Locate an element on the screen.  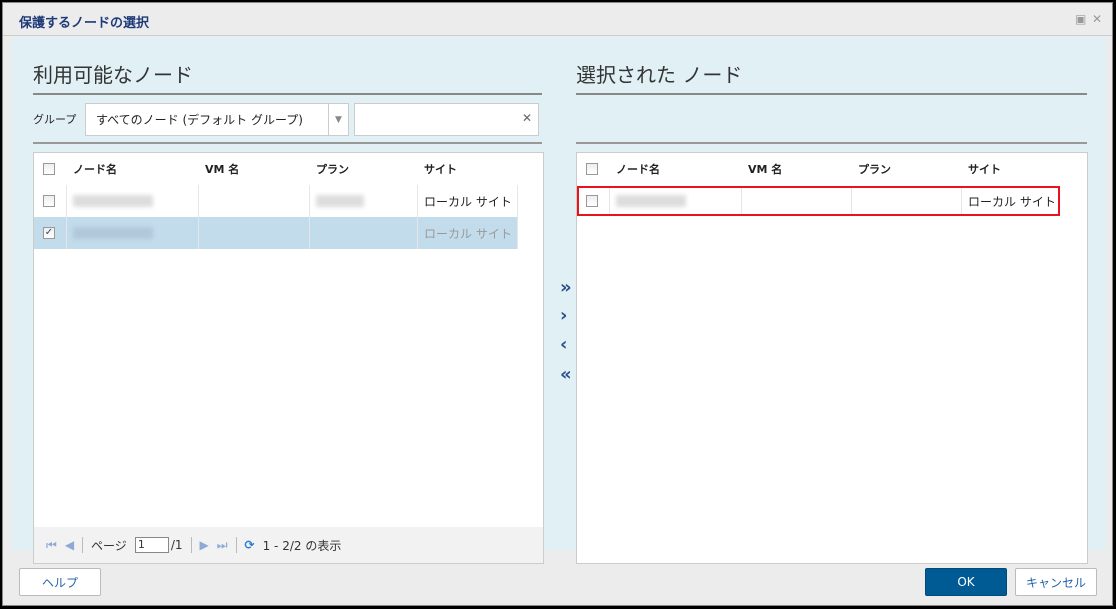
group-select: すべてのノード (デフォルト グループ) ▼ is located at coordinates (217, 119).